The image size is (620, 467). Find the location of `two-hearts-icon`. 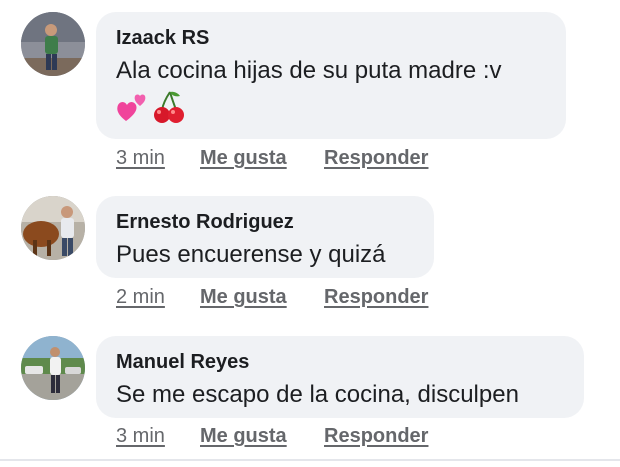

two-hearts-icon is located at coordinates (131, 107).